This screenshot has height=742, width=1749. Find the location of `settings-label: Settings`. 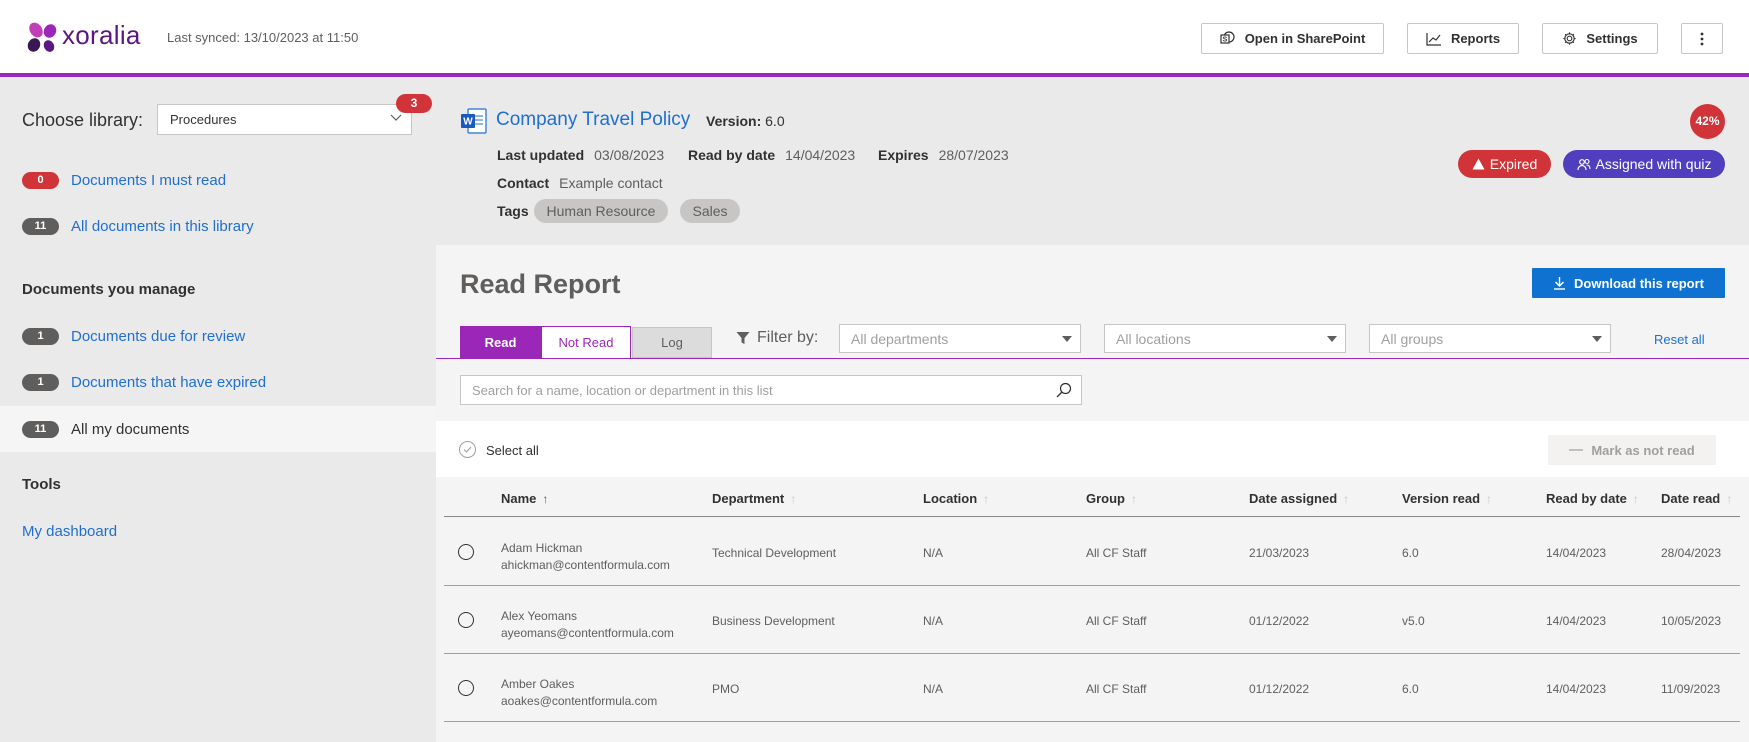

settings-label: Settings is located at coordinates (1612, 38).